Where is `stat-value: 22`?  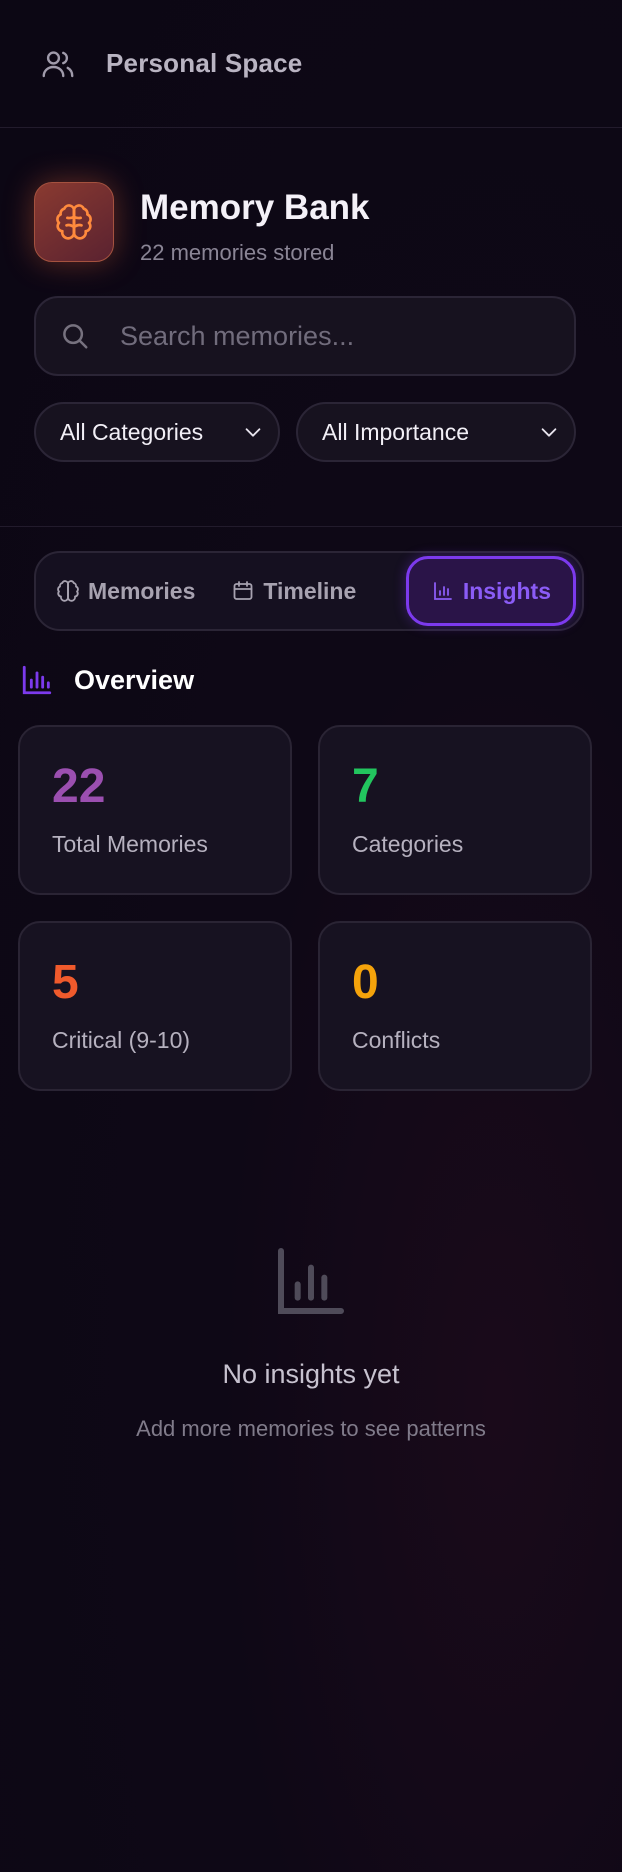
stat-value: 22 is located at coordinates (79, 786).